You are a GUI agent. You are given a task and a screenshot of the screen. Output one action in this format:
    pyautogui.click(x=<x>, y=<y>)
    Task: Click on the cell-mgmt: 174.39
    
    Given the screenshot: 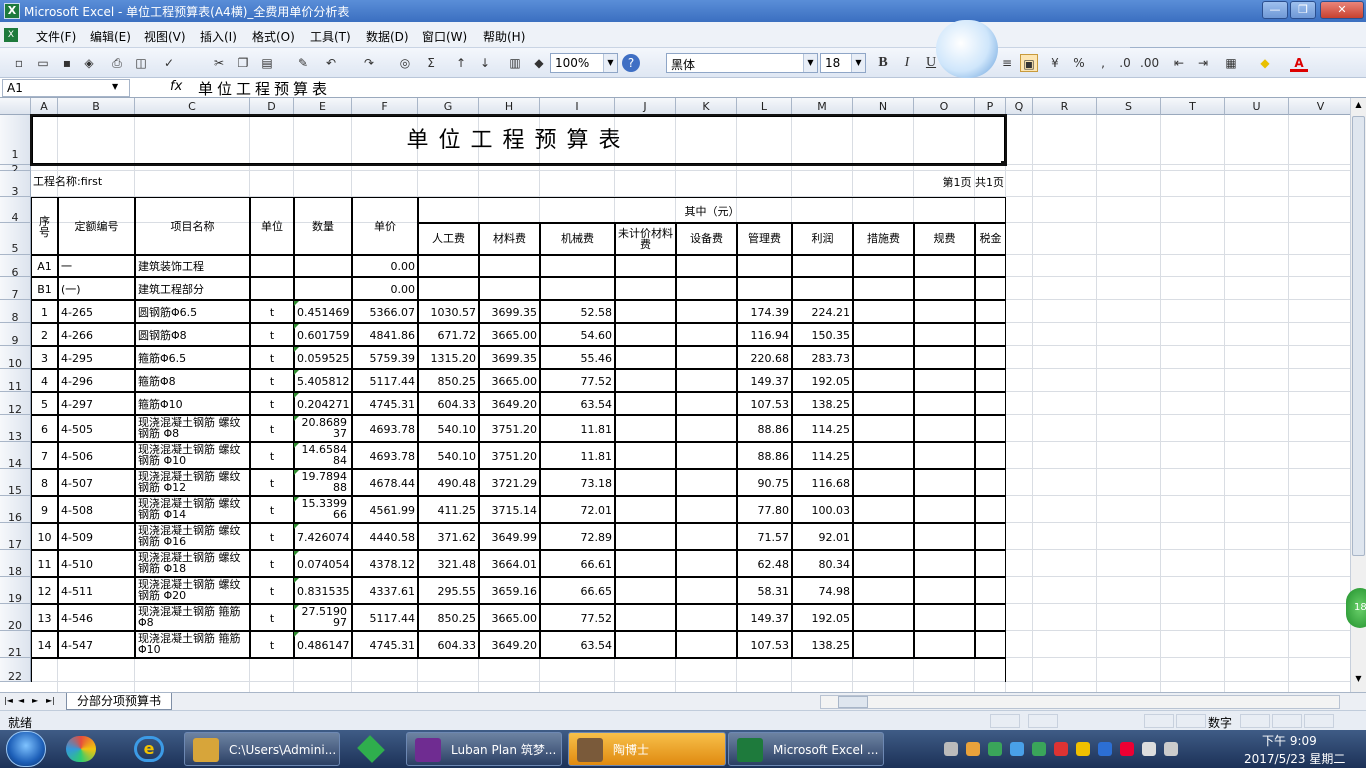 What is the action you would take?
    pyautogui.click(x=764, y=311)
    